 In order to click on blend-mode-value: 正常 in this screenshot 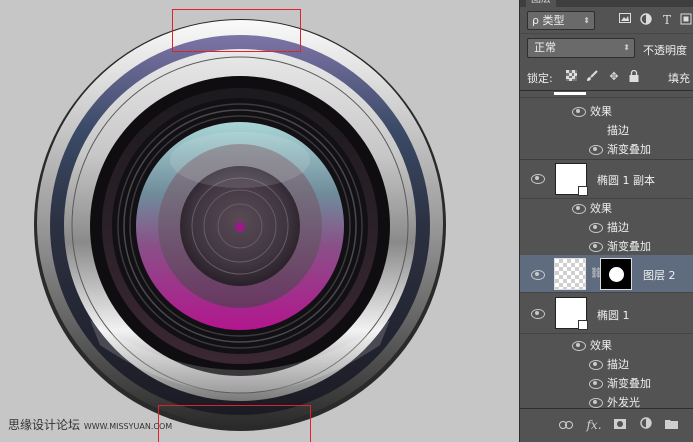, I will do `click(545, 47)`.